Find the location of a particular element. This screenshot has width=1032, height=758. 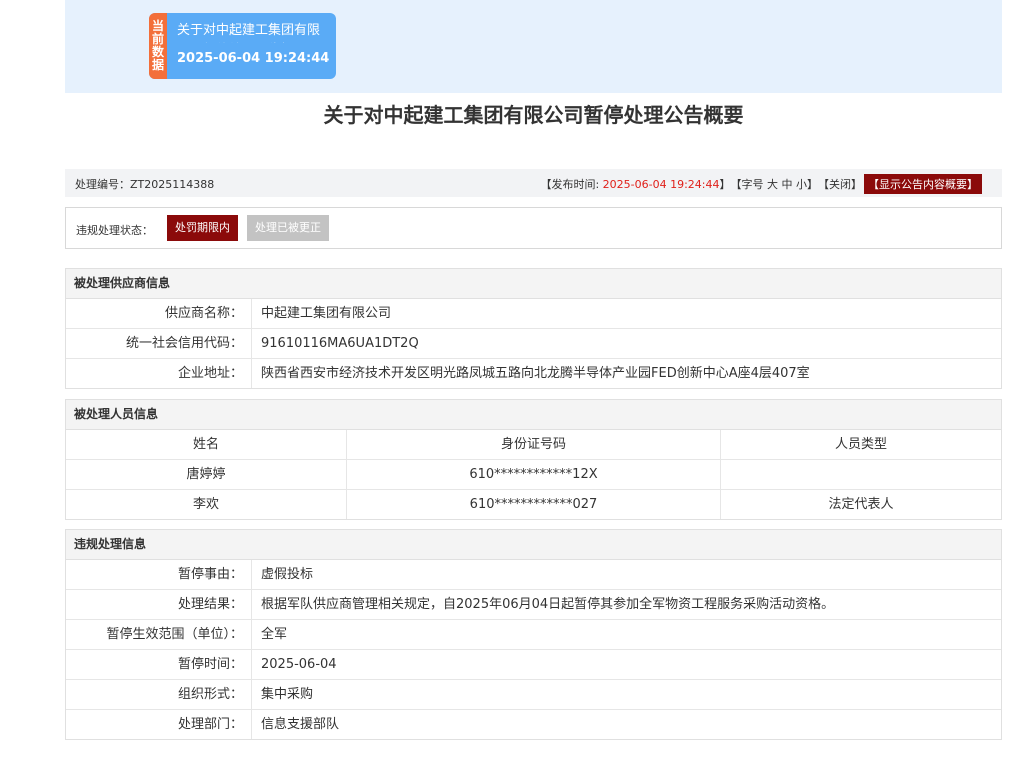

row-value: 2025-06-04 is located at coordinates (299, 664).